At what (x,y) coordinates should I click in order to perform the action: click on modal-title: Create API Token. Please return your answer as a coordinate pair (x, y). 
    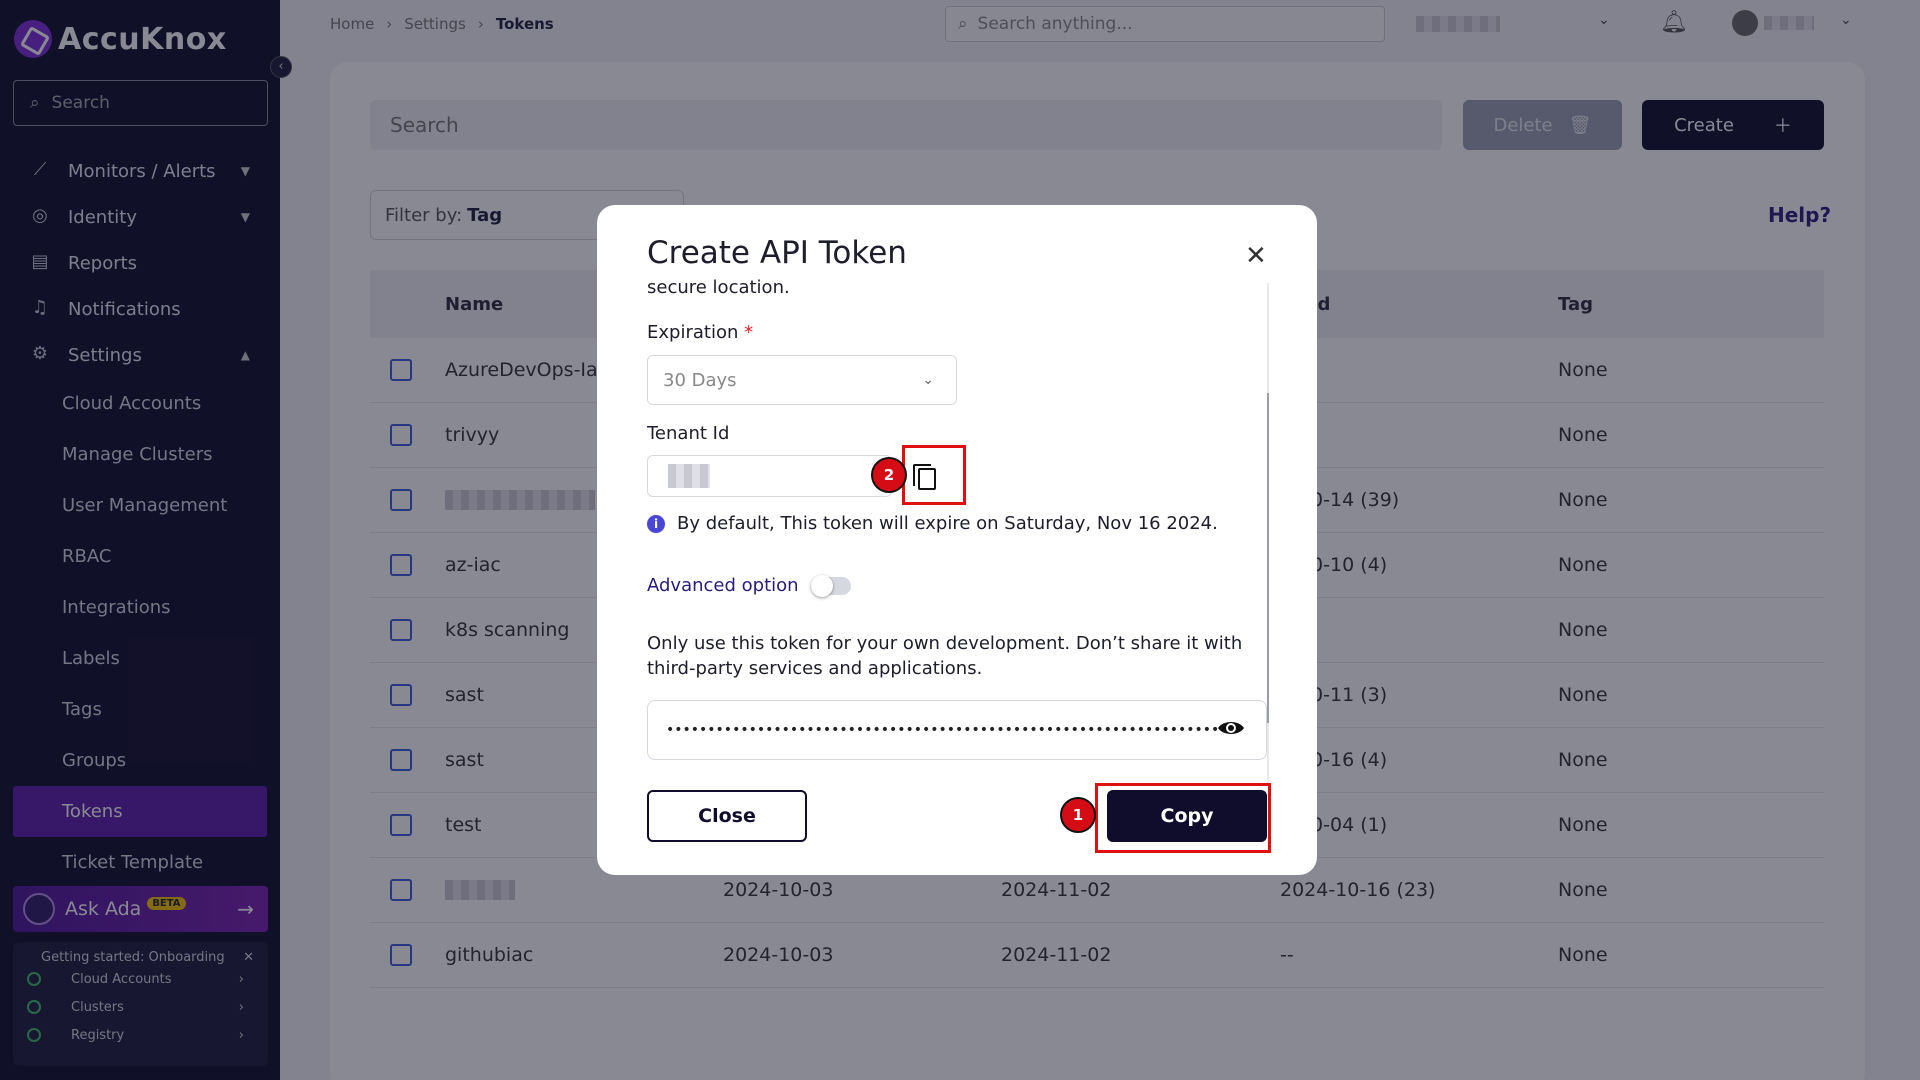
    Looking at the image, I should click on (777, 253).